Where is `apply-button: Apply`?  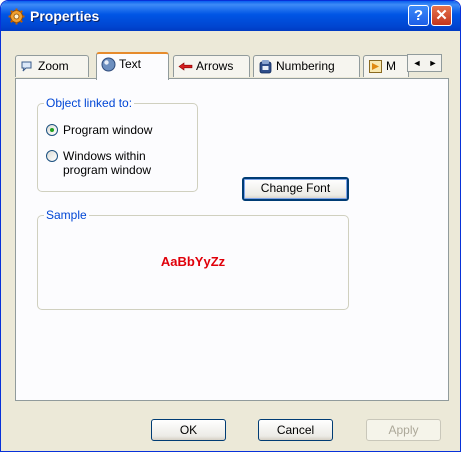
apply-button: Apply is located at coordinates (403, 430).